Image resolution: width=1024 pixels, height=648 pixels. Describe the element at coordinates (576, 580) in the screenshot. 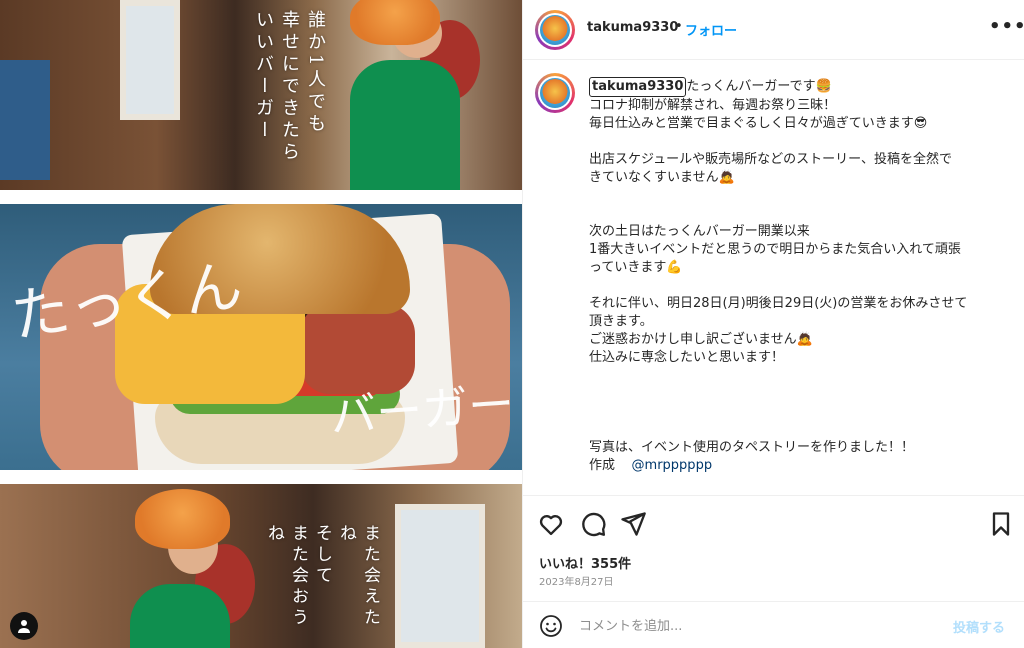

I see `post-date: 2023年8月27日` at that location.